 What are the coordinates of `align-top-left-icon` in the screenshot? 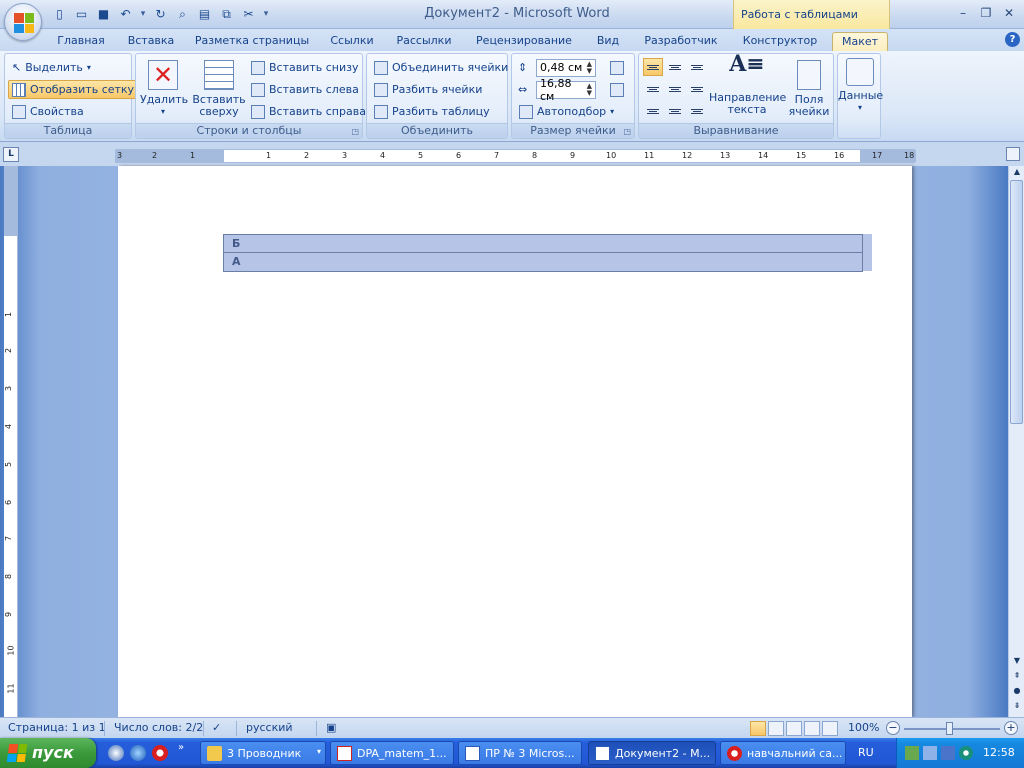 It's located at (653, 67).